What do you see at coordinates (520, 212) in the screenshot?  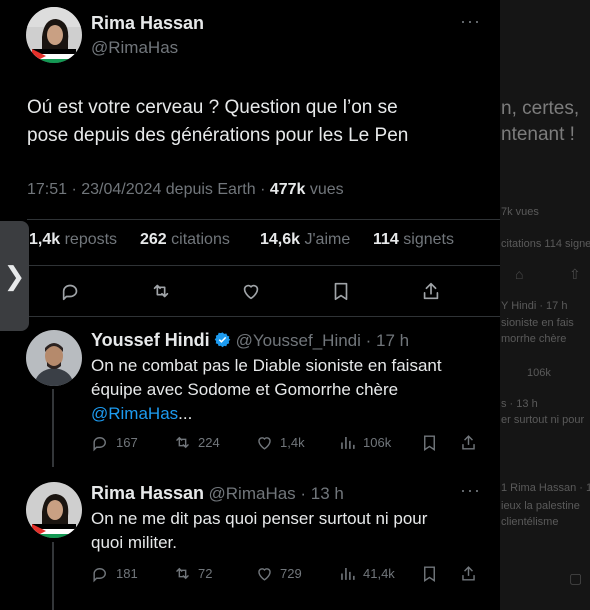 I see `background-text: 7k vues` at bounding box center [520, 212].